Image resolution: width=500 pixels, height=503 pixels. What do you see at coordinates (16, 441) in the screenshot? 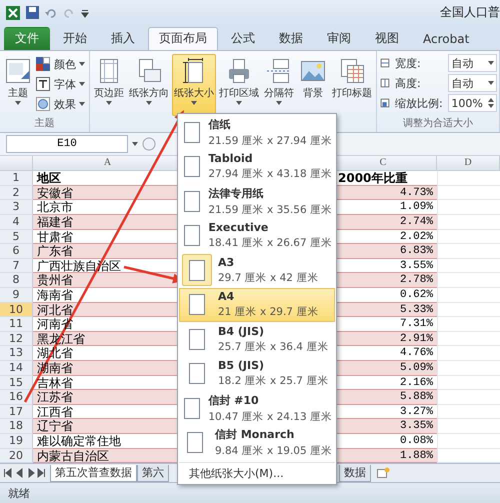
I see `row-number: 19` at bounding box center [16, 441].